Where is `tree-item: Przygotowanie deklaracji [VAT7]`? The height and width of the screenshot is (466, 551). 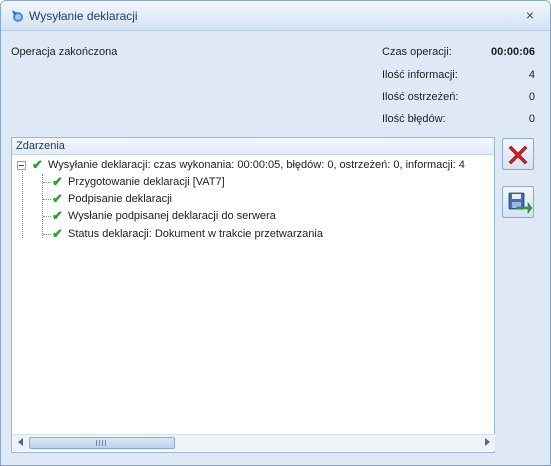 tree-item: Przygotowanie deklaracji [VAT7] is located at coordinates (146, 182).